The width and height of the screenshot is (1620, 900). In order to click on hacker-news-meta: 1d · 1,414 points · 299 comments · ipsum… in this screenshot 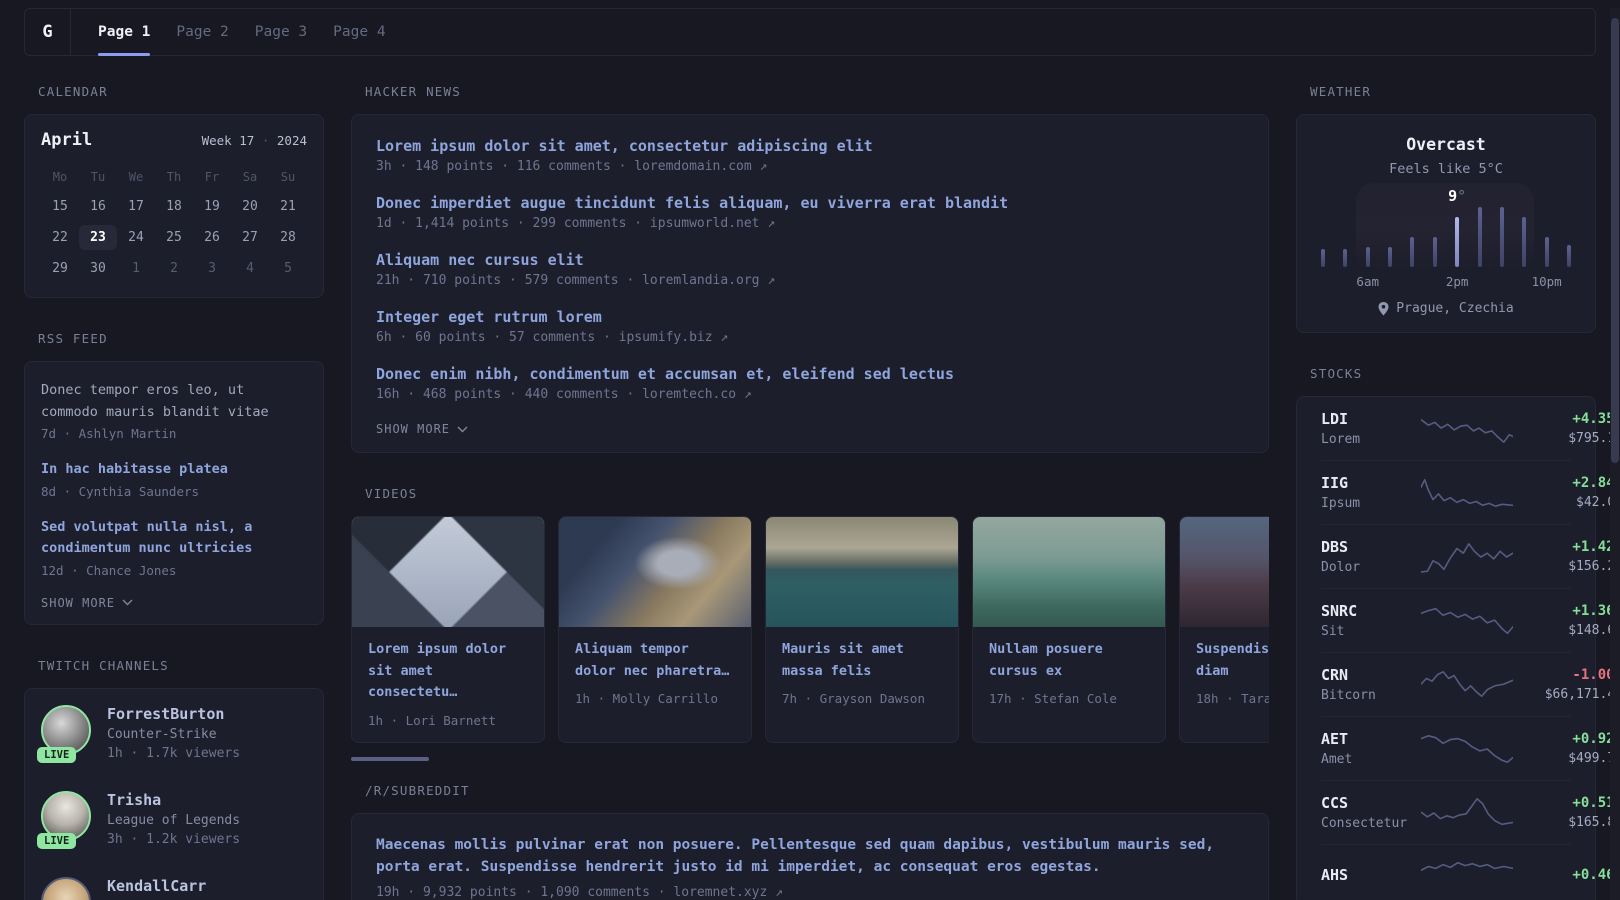, I will do `click(576, 223)`.